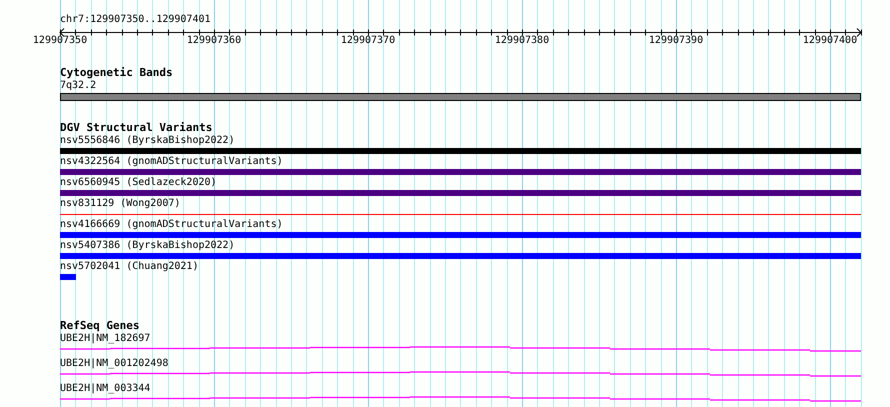 The width and height of the screenshot is (890, 407). I want to click on track-title: RefSeq Genes, so click(100, 325).